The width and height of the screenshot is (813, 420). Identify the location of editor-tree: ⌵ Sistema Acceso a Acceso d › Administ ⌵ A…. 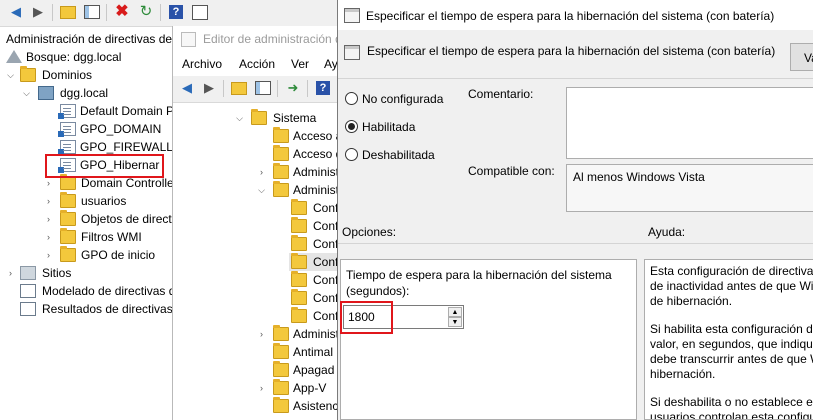
(288, 261).